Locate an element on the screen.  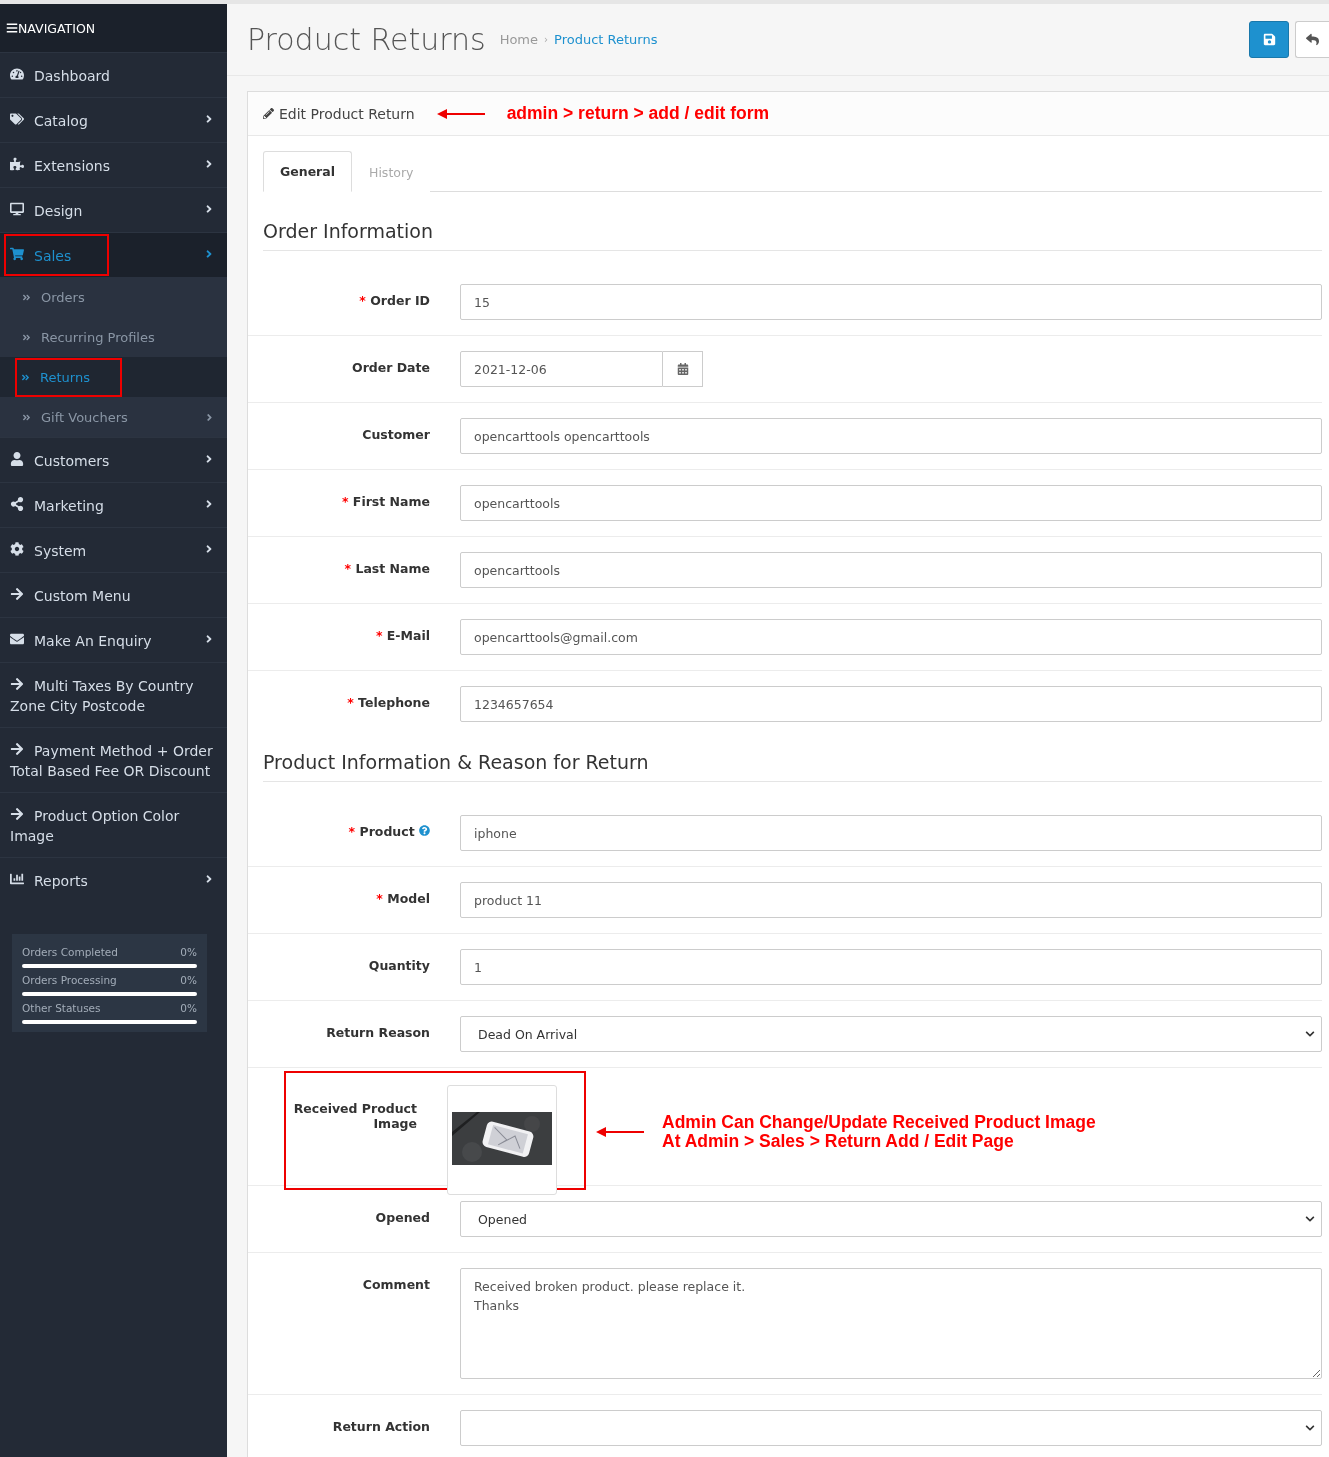
nav-item: Sales is located at coordinates (113, 254).